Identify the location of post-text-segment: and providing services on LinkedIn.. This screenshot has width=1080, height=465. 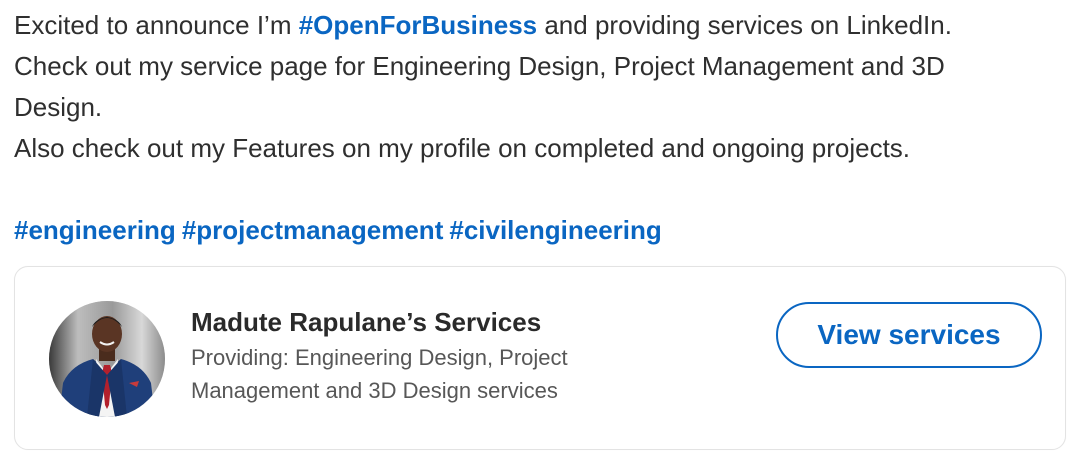
(744, 25).